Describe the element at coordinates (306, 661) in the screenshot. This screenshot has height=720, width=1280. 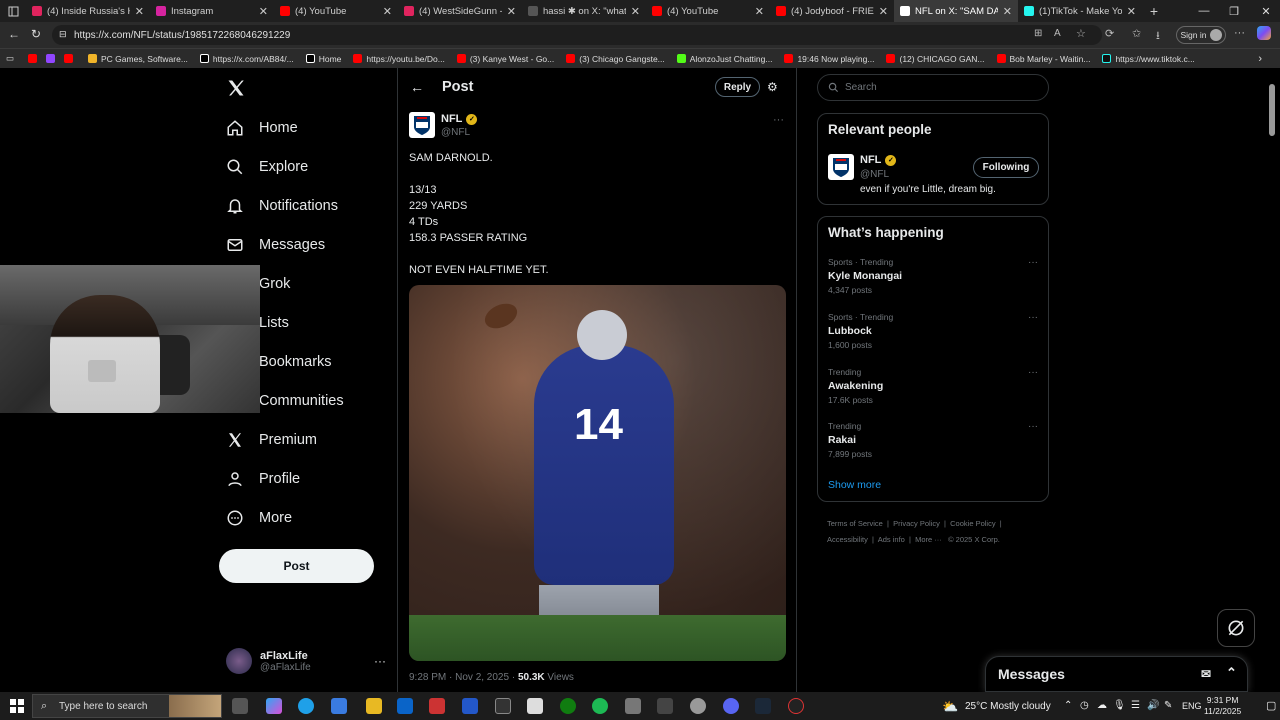
I see `account-switcher: aFlaxLife @aFlaxLife ···` at that location.